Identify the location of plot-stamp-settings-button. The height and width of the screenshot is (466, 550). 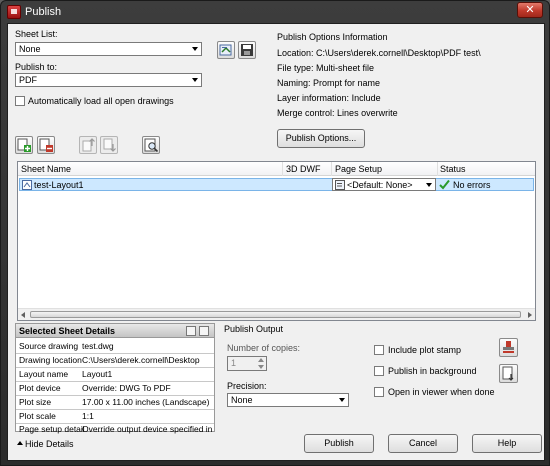
(508, 347).